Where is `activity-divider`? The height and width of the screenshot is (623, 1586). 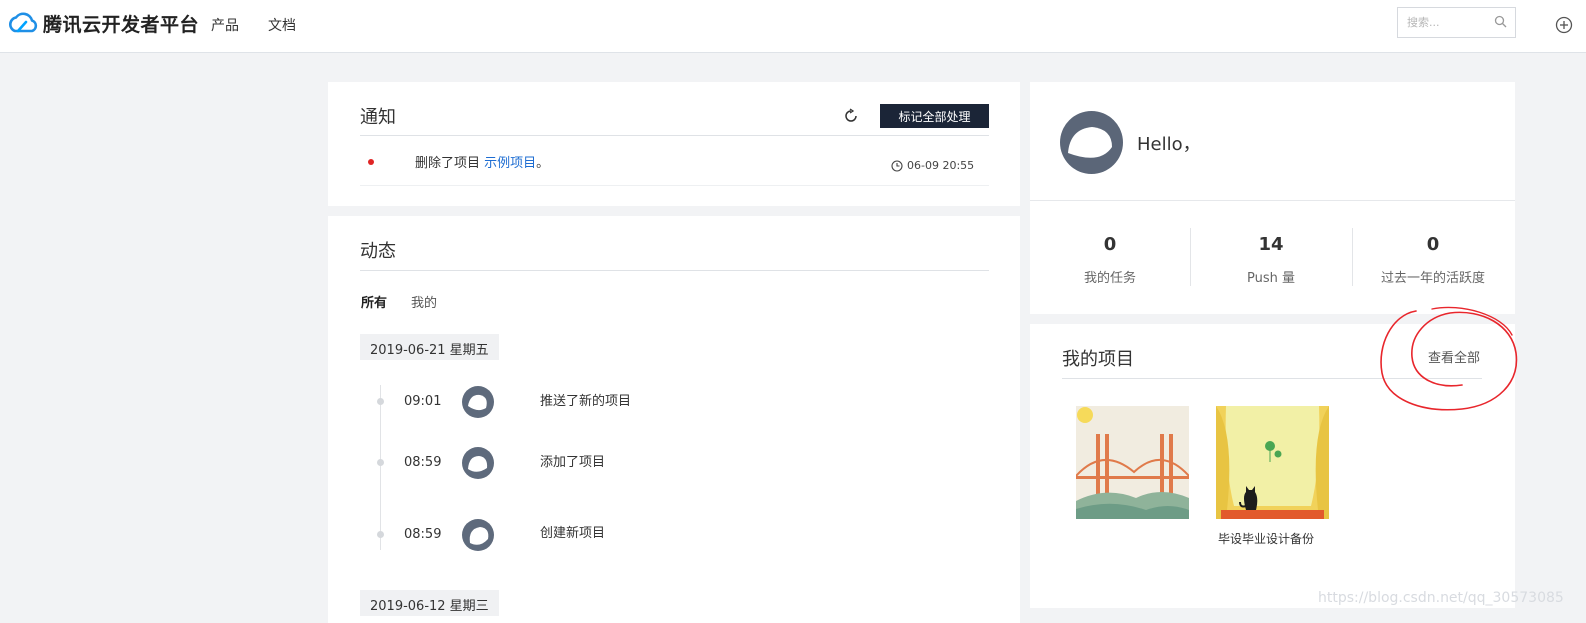 activity-divider is located at coordinates (674, 270).